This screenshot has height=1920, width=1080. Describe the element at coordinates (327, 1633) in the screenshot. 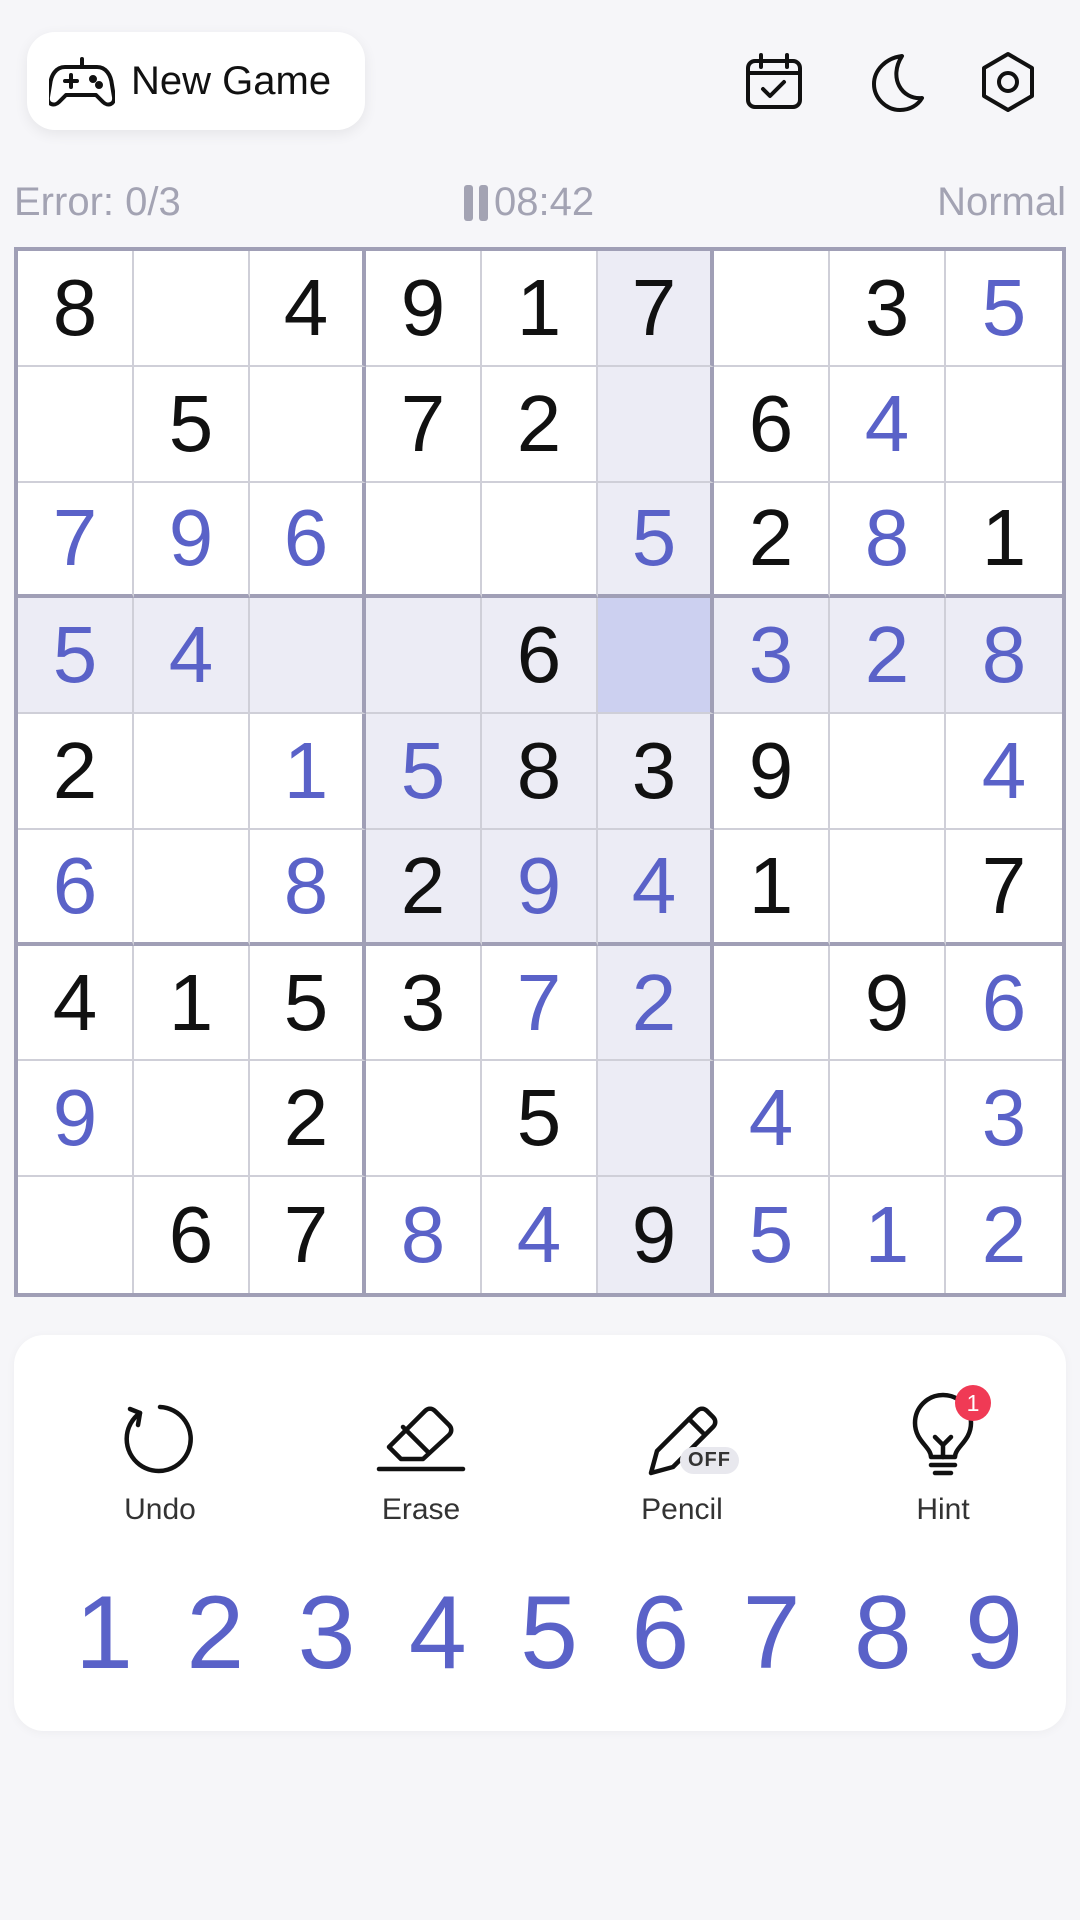

I see `number-key-3: 3` at that location.